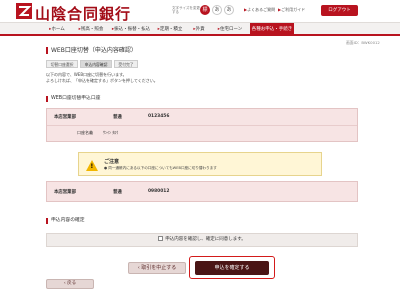 The image size is (400, 301). Describe the element at coordinates (159, 116) in the screenshot. I see `account-number: 0123456` at that location.